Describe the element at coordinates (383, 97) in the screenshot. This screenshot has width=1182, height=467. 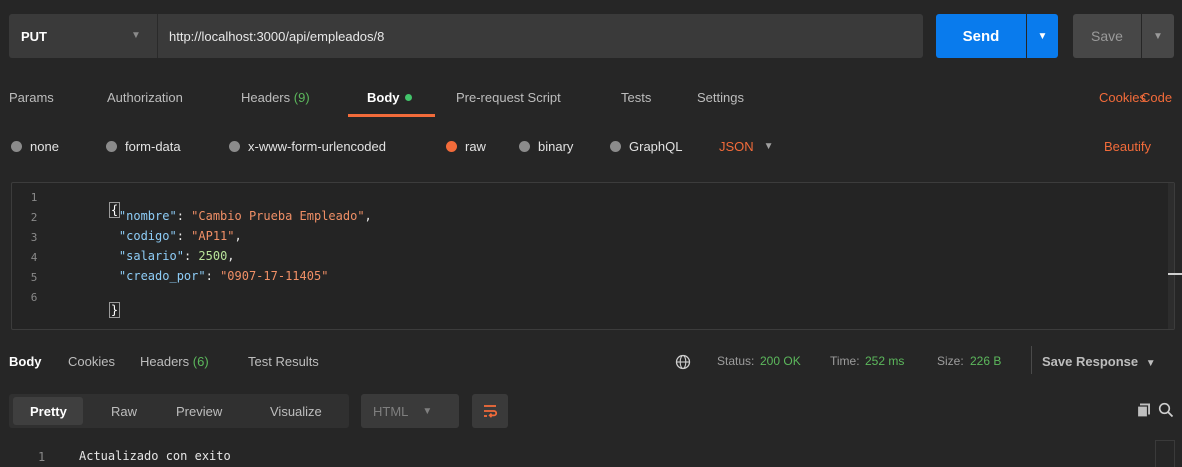
I see `tab-body-label: Body` at that location.